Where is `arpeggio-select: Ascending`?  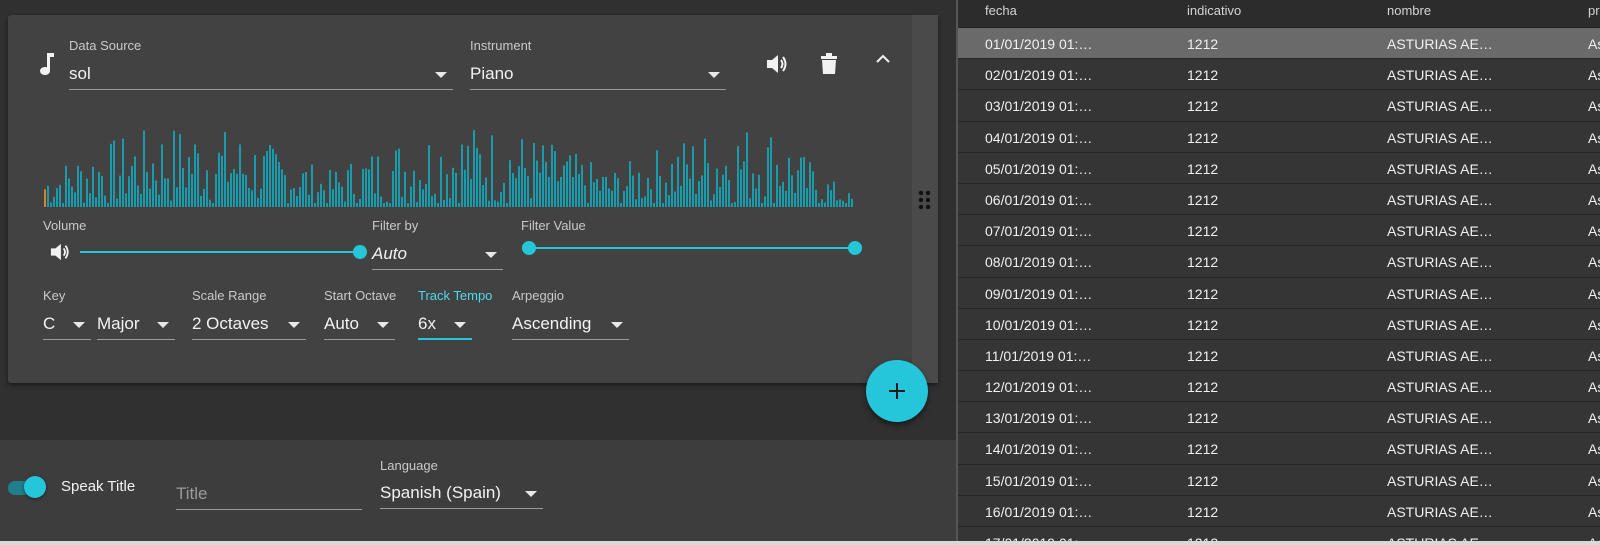
arpeggio-select: Ascending is located at coordinates (570, 324).